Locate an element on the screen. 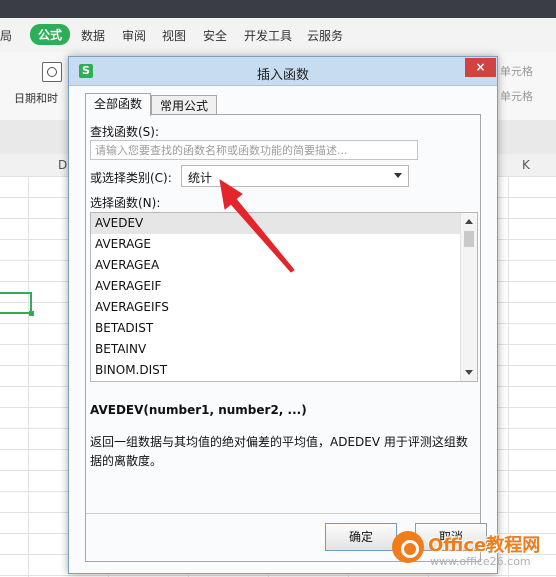  scrollbar-thumb is located at coordinates (469, 239).